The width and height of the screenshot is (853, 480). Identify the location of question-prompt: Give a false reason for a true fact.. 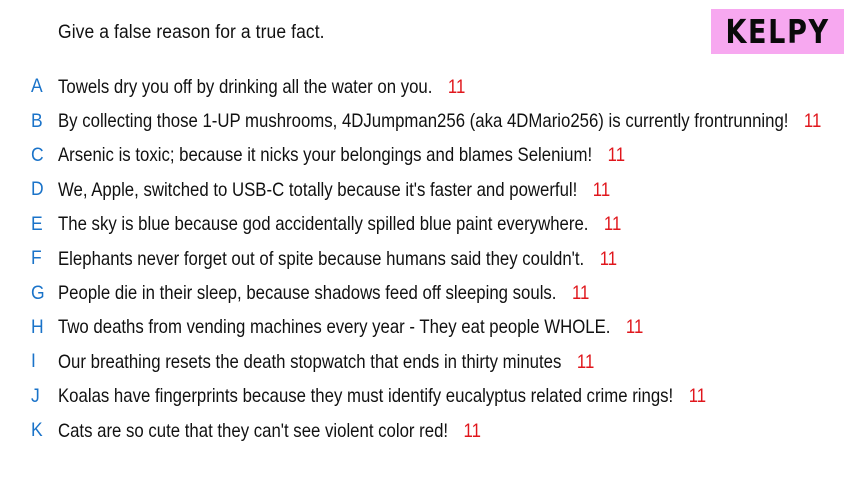
(191, 32).